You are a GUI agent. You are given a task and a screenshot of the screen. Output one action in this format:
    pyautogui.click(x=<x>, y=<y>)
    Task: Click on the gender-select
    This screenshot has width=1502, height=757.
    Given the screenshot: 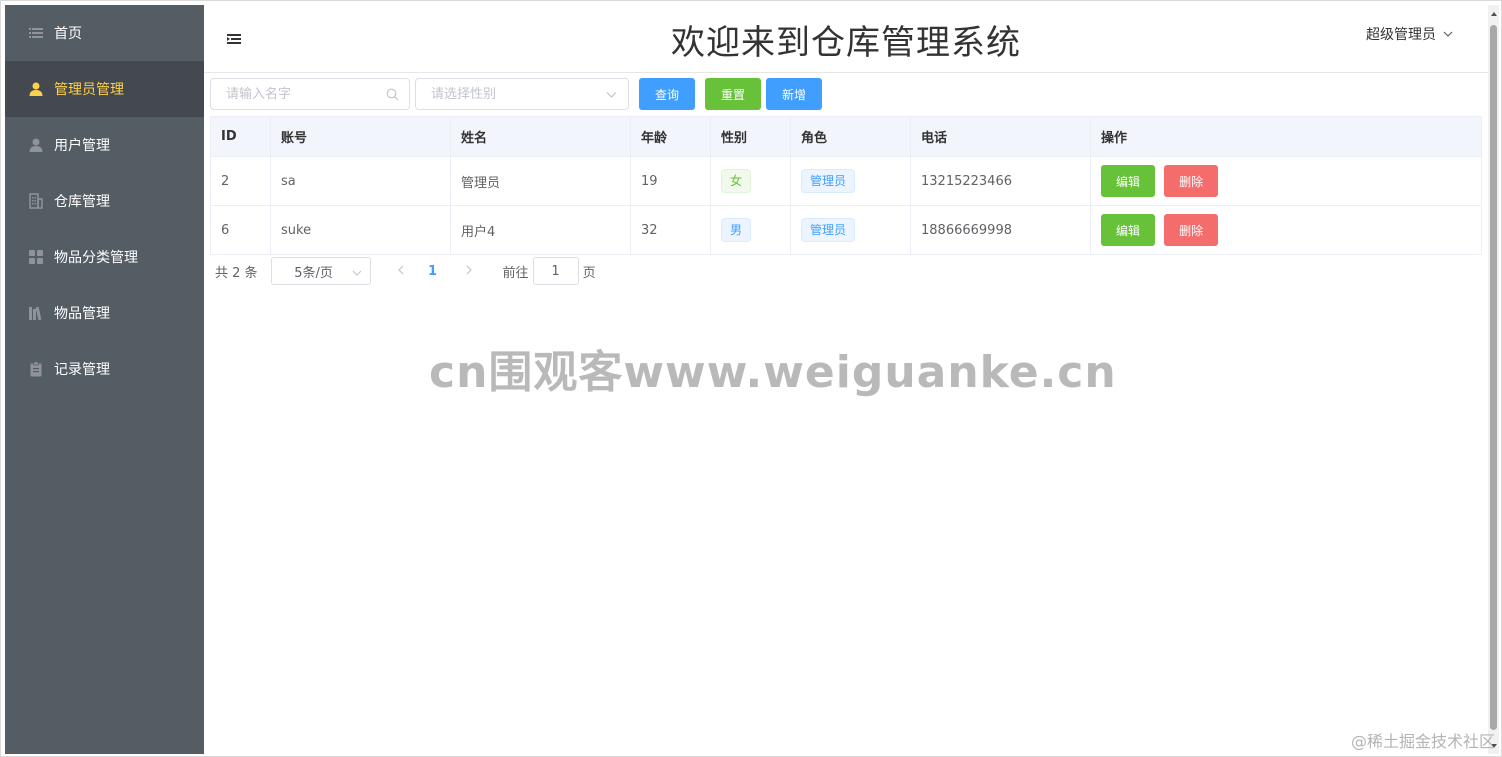 What is the action you would take?
    pyautogui.click(x=522, y=94)
    